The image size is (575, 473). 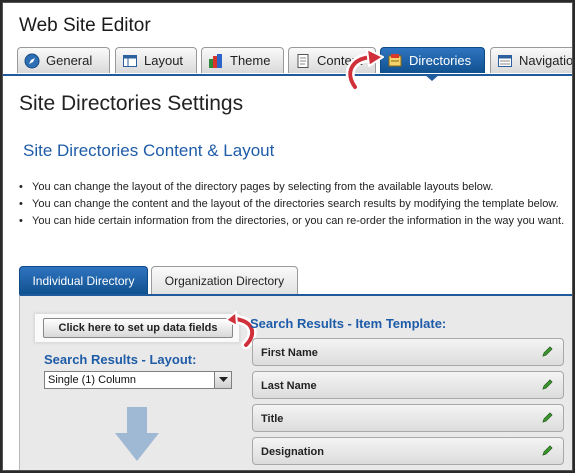 What do you see at coordinates (69, 60) in the screenshot?
I see `tab-label: General` at bounding box center [69, 60].